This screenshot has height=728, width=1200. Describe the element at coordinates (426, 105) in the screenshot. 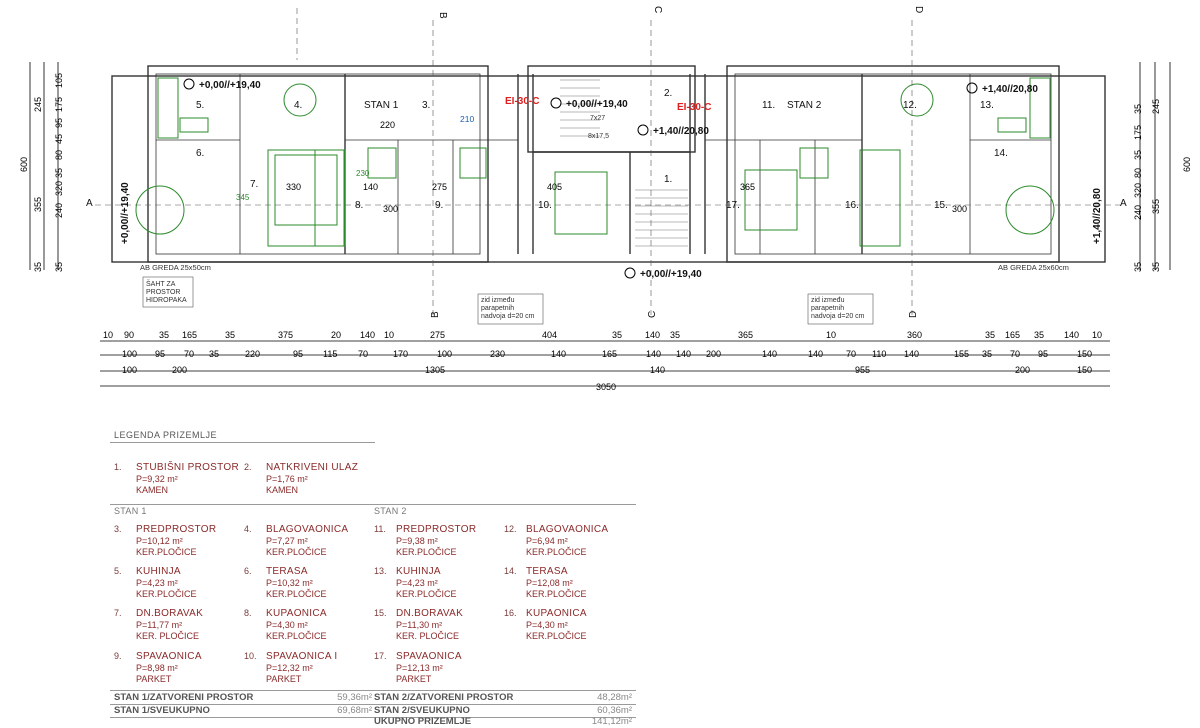

I see `room-number: 3.` at that location.